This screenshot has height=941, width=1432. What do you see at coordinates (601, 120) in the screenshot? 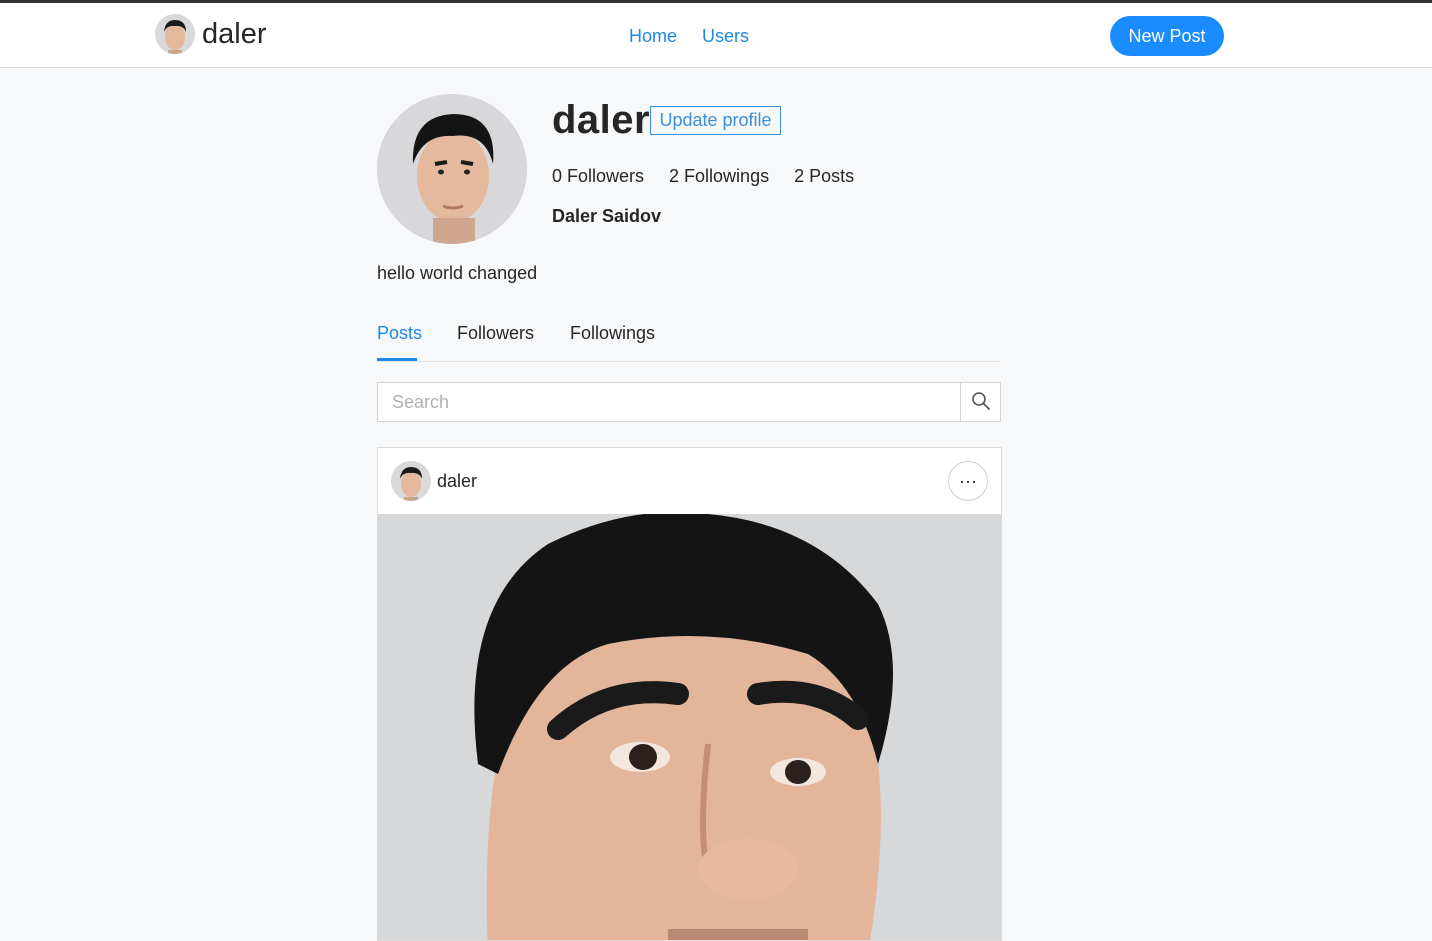
I see `profile-username: daler` at bounding box center [601, 120].